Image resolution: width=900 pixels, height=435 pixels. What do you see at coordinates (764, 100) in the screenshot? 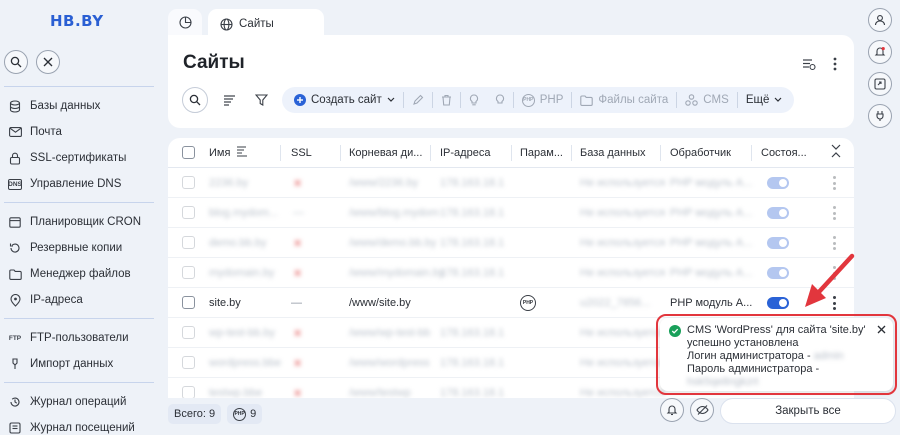
I see `more-button: Ещё` at bounding box center [764, 100].